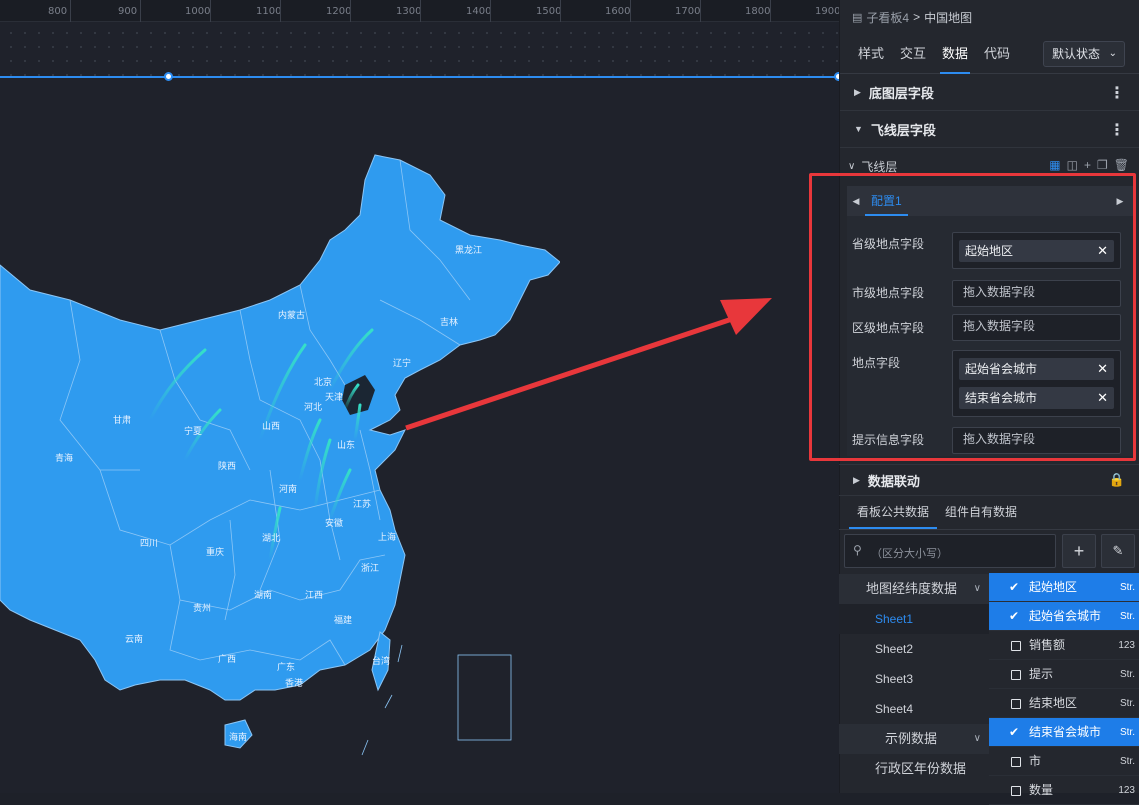  Describe the element at coordinates (1121, 165) in the screenshot. I see `delete-icon: 🗑` at that location.